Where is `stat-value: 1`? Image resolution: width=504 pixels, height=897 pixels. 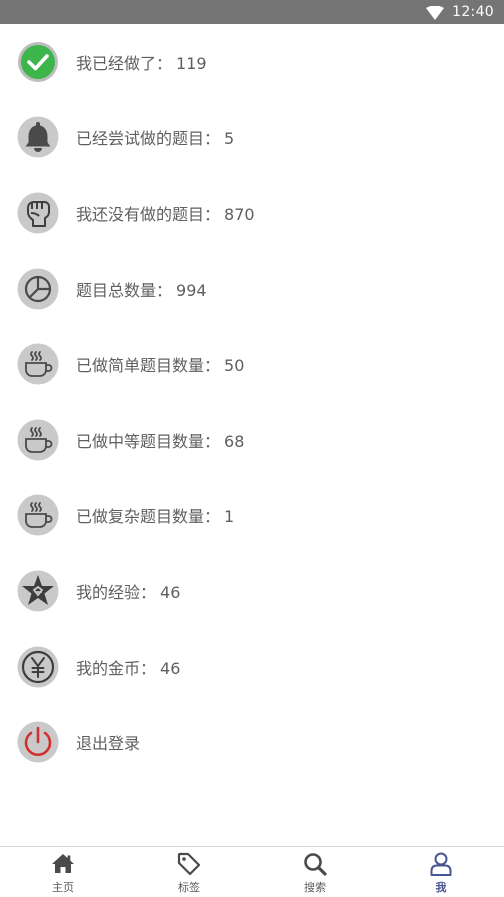 stat-value: 1 is located at coordinates (229, 517).